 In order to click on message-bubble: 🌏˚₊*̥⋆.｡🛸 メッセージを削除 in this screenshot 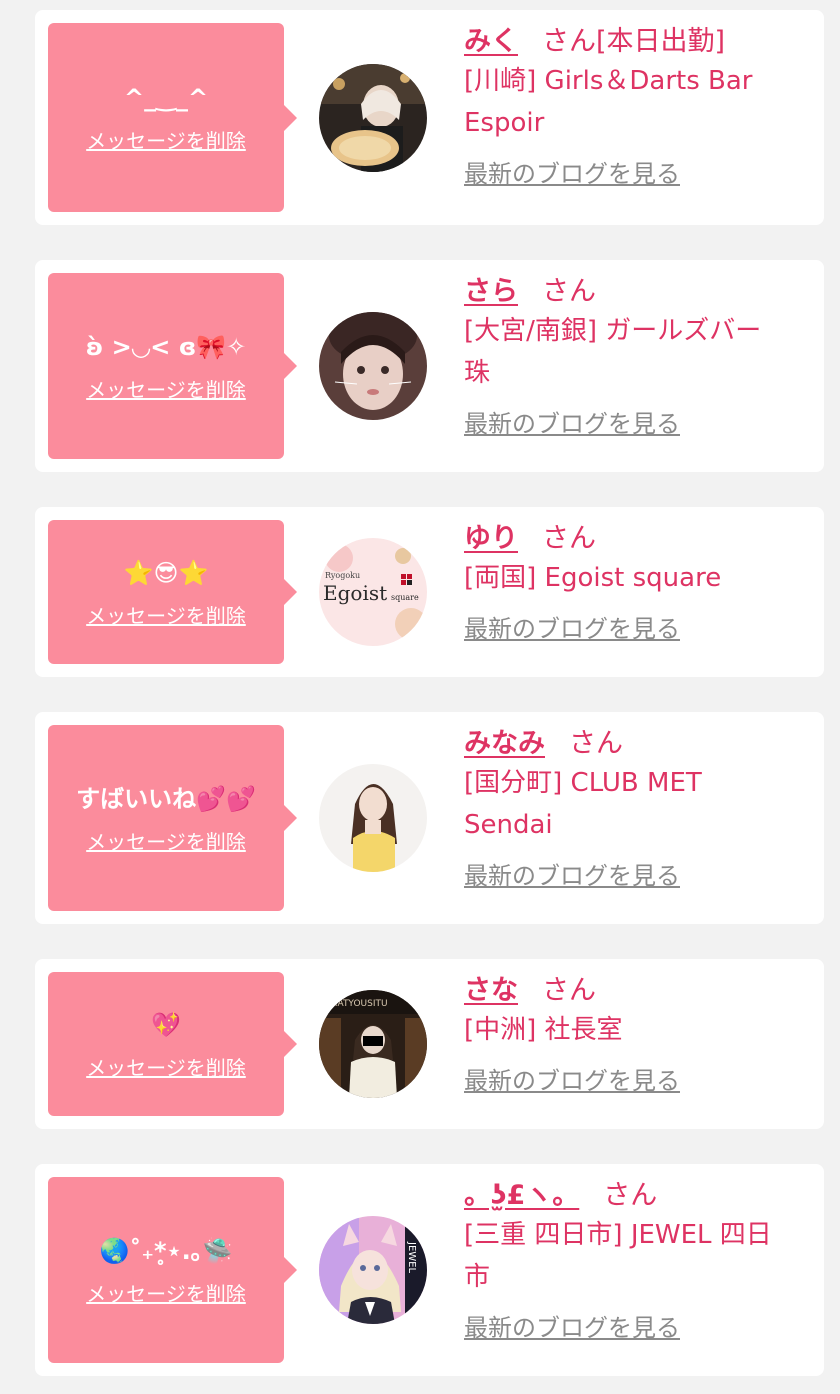, I will do `click(172, 1270)`.